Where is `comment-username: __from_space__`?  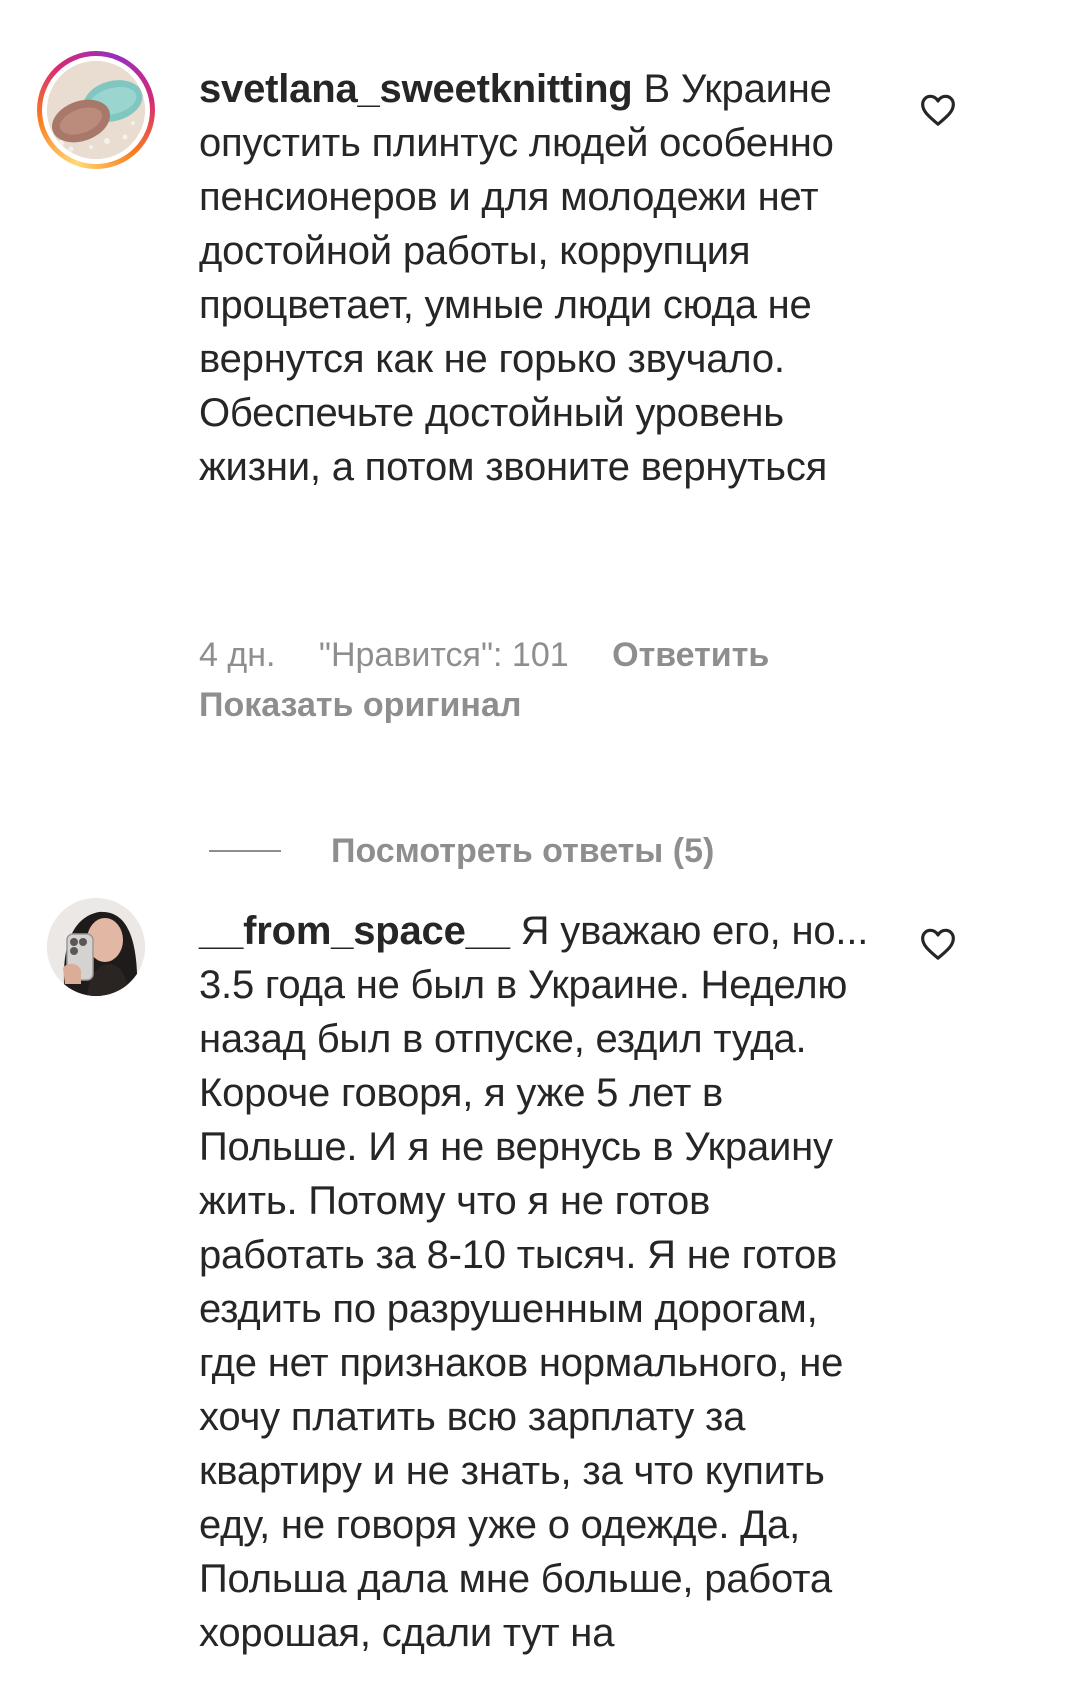 comment-username: __from_space__ is located at coordinates (354, 931).